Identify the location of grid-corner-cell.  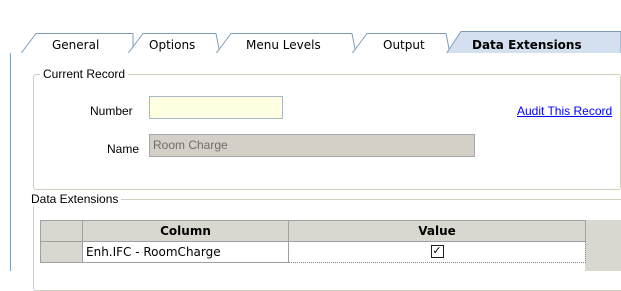
(61, 231).